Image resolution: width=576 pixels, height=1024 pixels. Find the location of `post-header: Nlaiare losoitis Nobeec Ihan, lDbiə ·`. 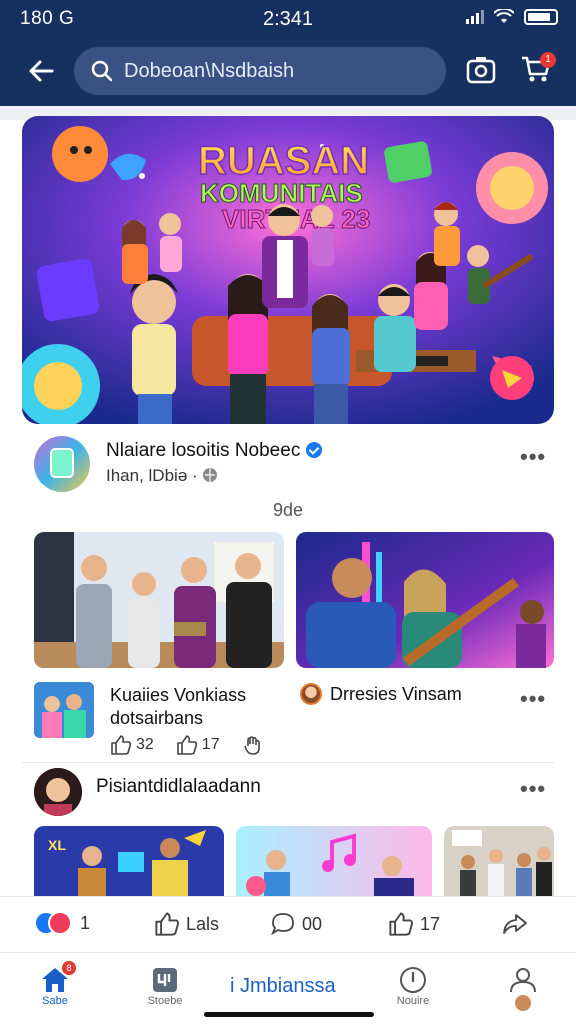

post-header: Nlaiare losoitis Nobeec Ihan, lDbiə · is located at coordinates (294, 466).